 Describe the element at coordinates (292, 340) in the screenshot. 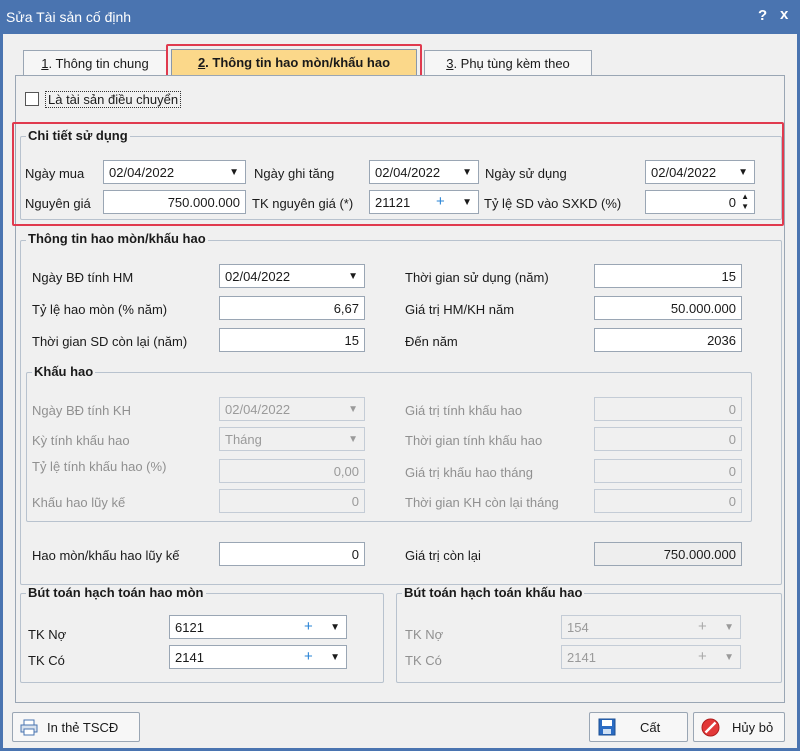

I see `remaining-years-input: 15` at that location.